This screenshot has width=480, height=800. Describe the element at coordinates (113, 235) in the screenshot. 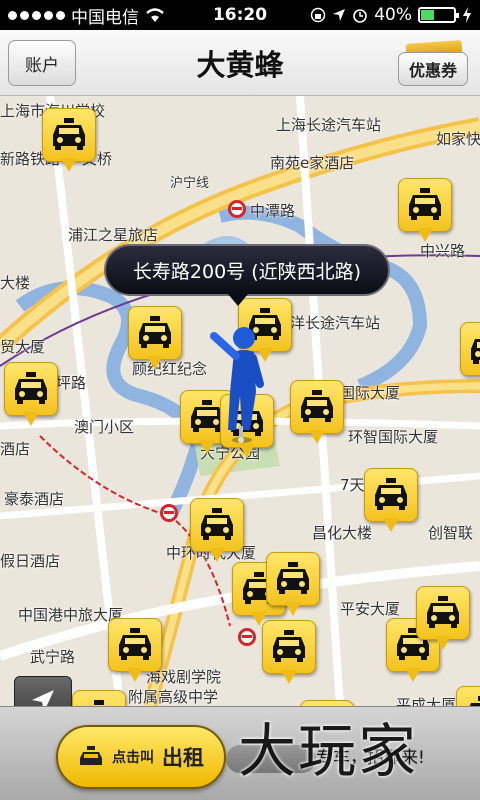

I see `map-label: 浦江之星旅店` at that location.